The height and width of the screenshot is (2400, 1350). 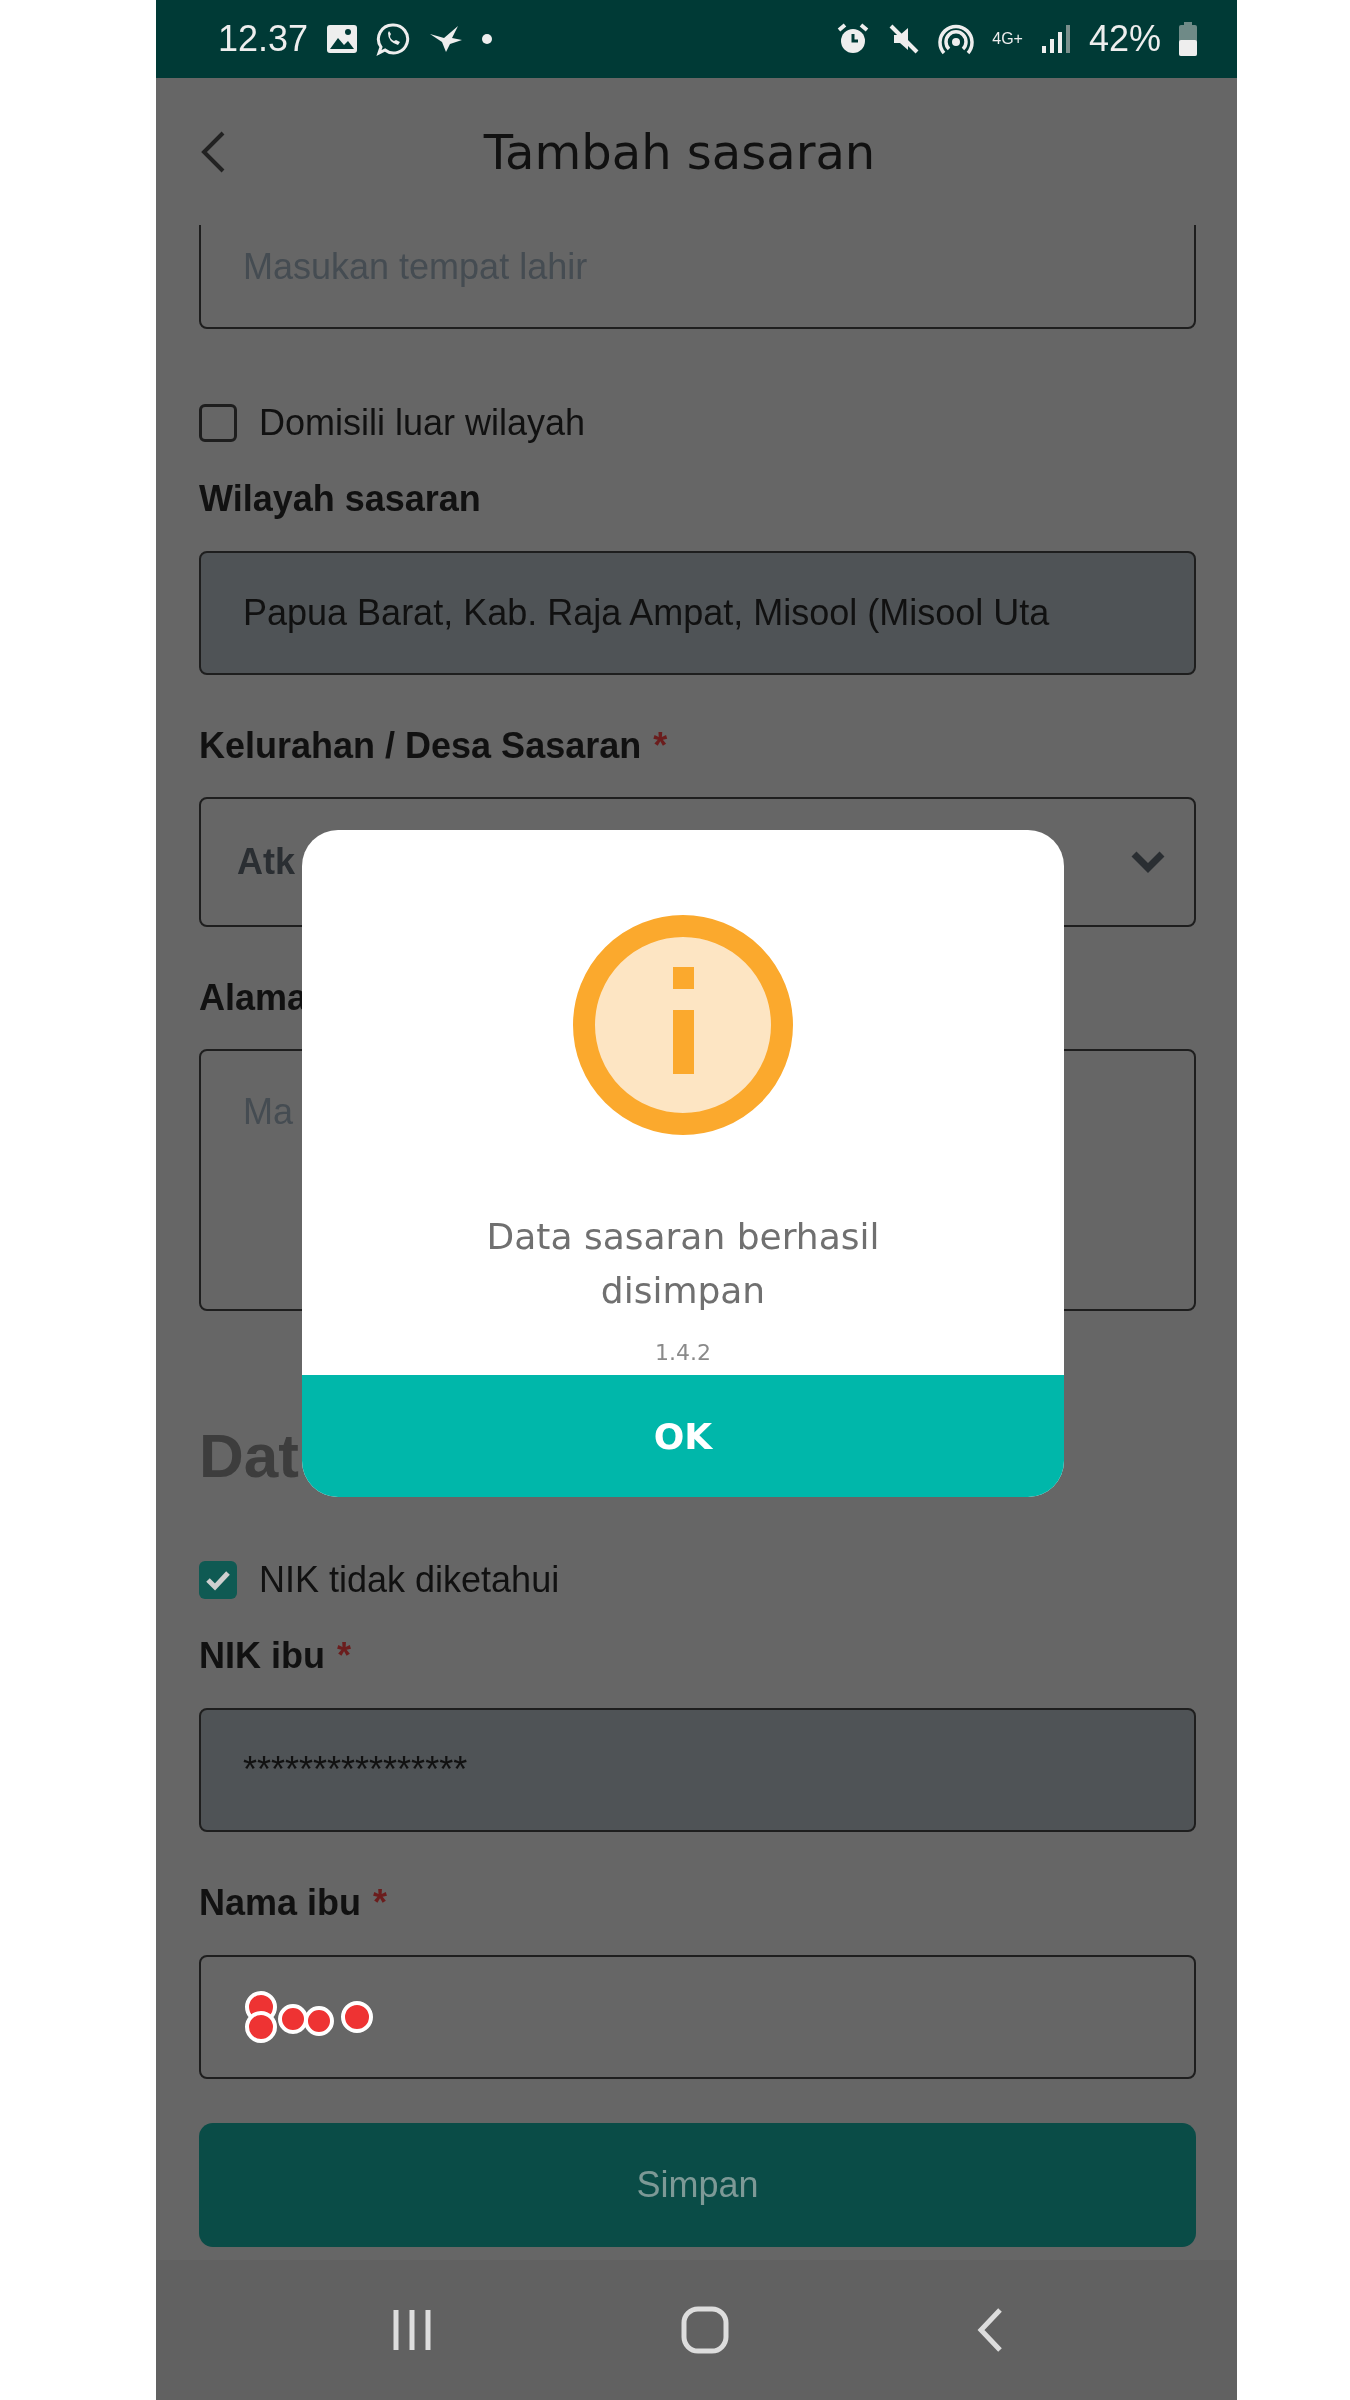 What do you see at coordinates (422, 423) in the screenshot?
I see `checkbox-label: Domisili luar wilayah` at bounding box center [422, 423].